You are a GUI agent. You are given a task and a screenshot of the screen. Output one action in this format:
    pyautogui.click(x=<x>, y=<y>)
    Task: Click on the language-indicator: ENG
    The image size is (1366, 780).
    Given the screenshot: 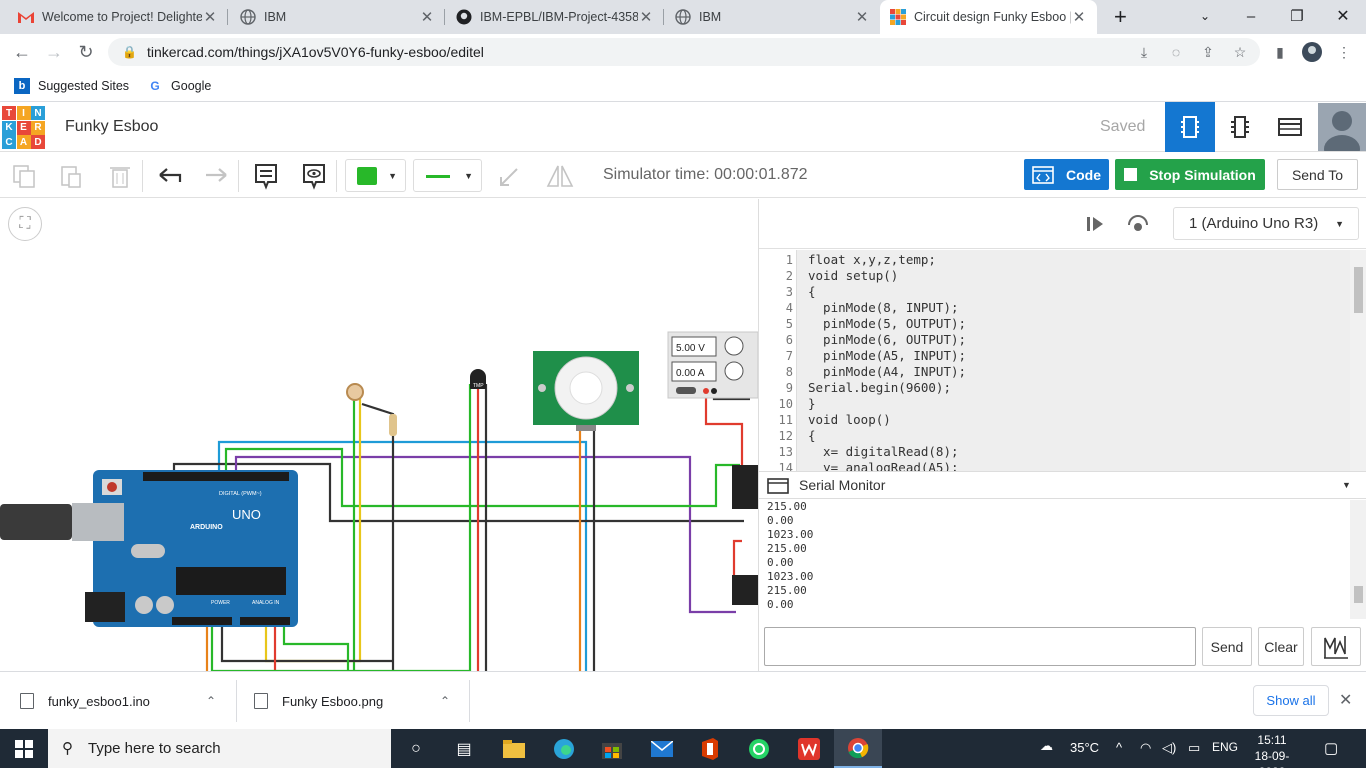 What is the action you would take?
    pyautogui.click(x=1225, y=747)
    